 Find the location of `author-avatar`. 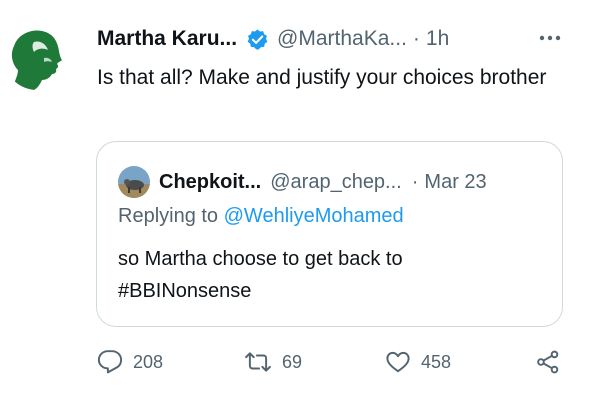

author-avatar is located at coordinates (37, 57).